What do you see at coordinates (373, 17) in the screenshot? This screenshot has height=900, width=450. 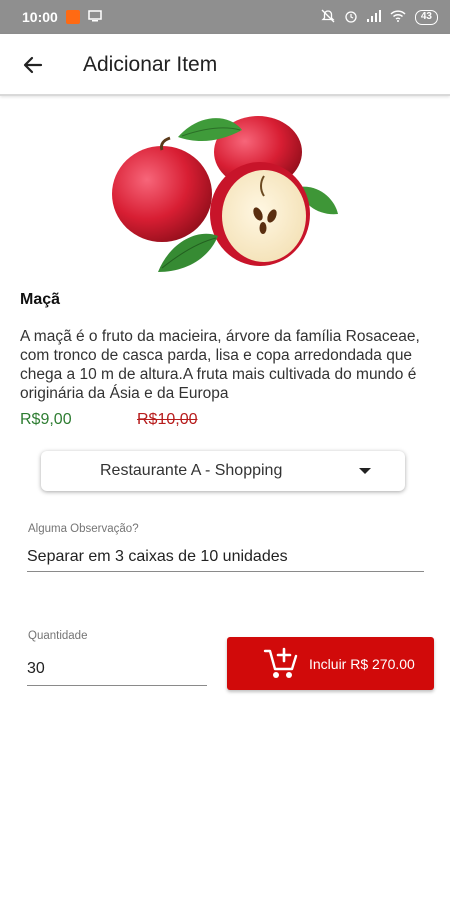 I see `signal-icon` at bounding box center [373, 17].